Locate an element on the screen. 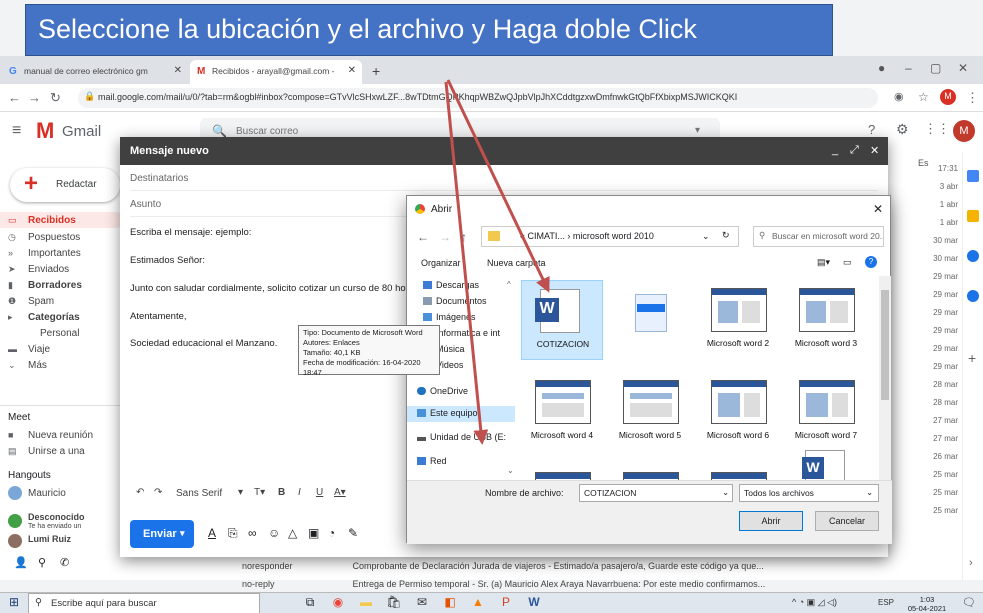  annotation-arrows is located at coordinates (497, 262).